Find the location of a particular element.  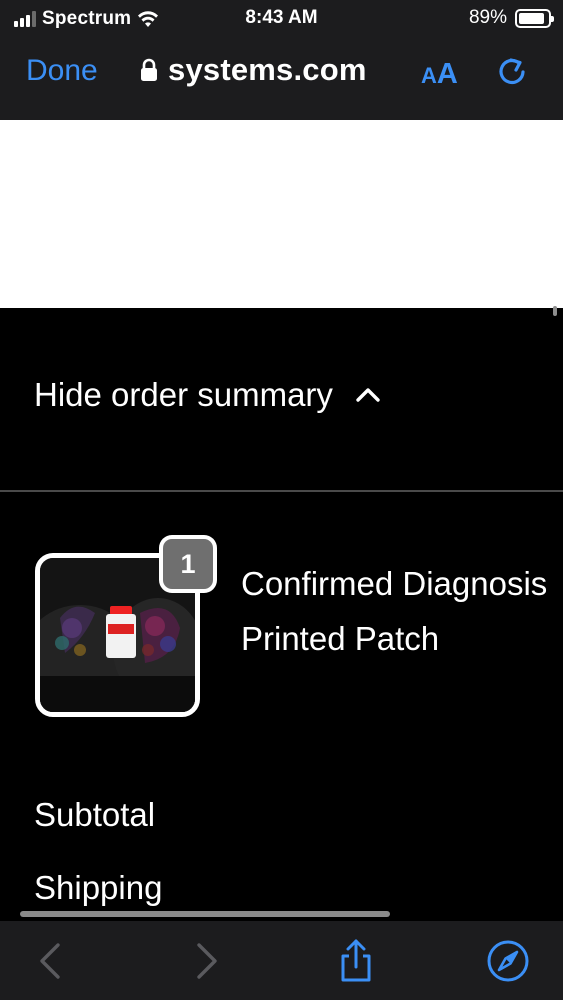

battery-percent: 89% is located at coordinates (487, 17).